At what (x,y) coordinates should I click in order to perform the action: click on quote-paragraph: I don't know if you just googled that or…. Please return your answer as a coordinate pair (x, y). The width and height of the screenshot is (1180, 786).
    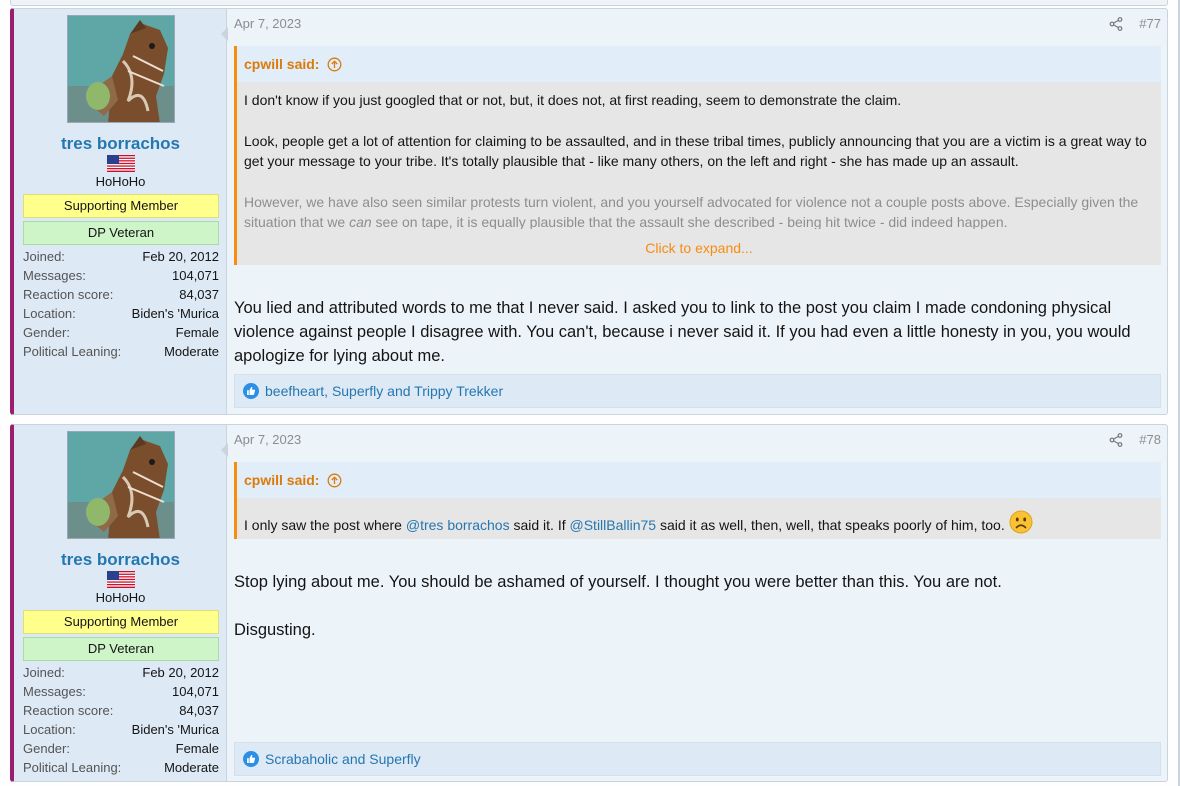
    Looking at the image, I should click on (573, 100).